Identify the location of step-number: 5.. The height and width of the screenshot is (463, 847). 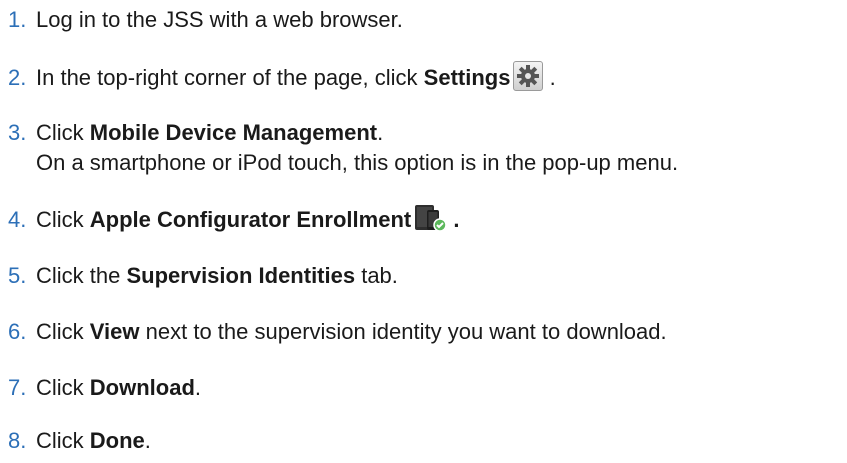
(17, 275).